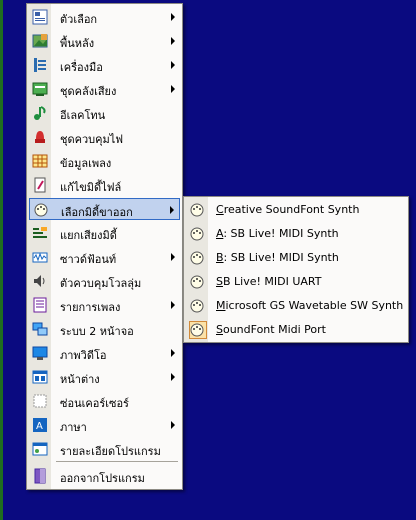 The width and height of the screenshot is (416, 520). I want to click on menu-item-label: รายละเอียดโปรแกรม, so click(110, 451).